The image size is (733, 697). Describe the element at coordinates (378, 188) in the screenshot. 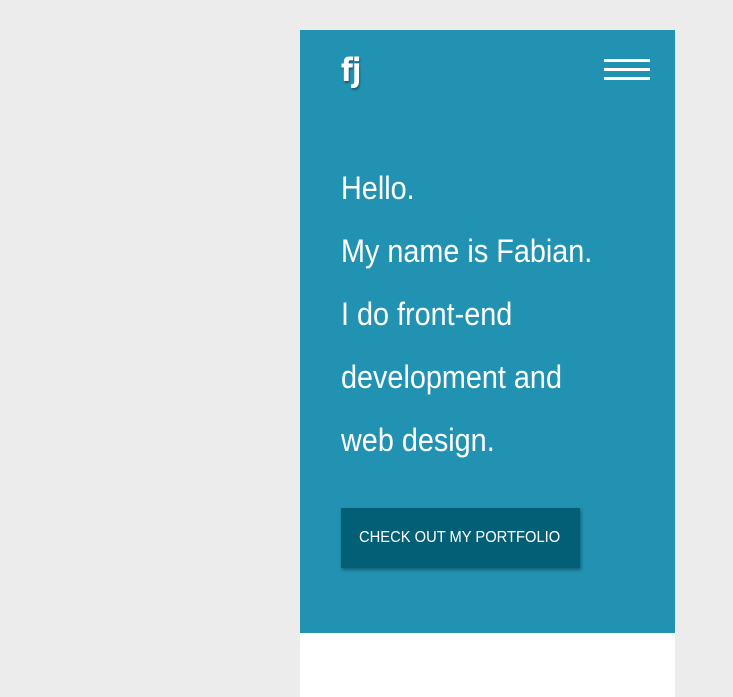

I see `hero-line-greeting: Hello.` at that location.